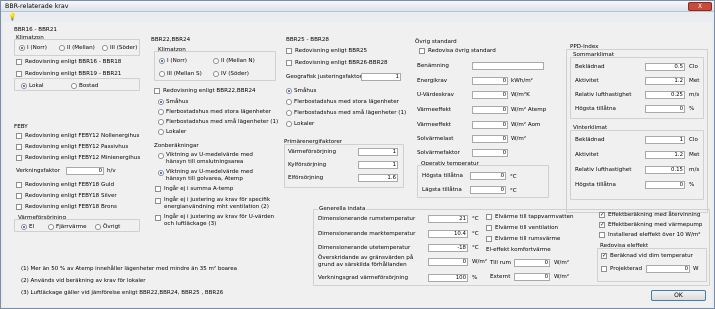 The height and width of the screenshot is (309, 715). What do you see at coordinates (22, 48) in the screenshot?
I see `bbr16-zone-1-radio` at bounding box center [22, 48].